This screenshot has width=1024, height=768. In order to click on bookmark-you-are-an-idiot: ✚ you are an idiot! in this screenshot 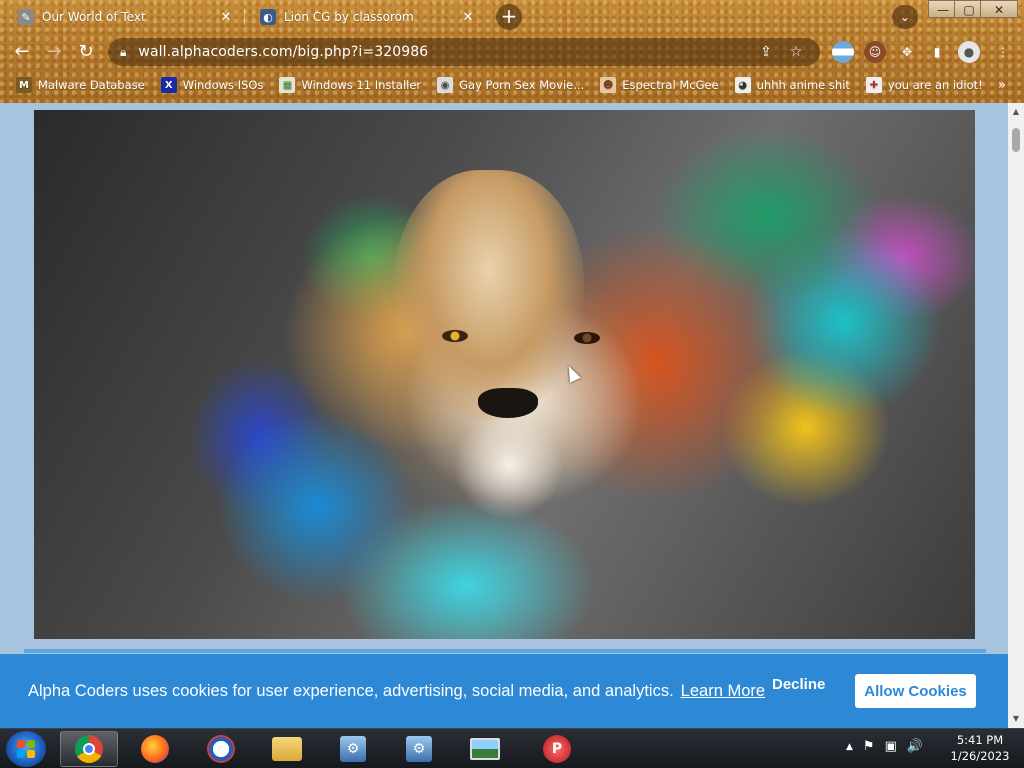, I will do `click(924, 85)`.